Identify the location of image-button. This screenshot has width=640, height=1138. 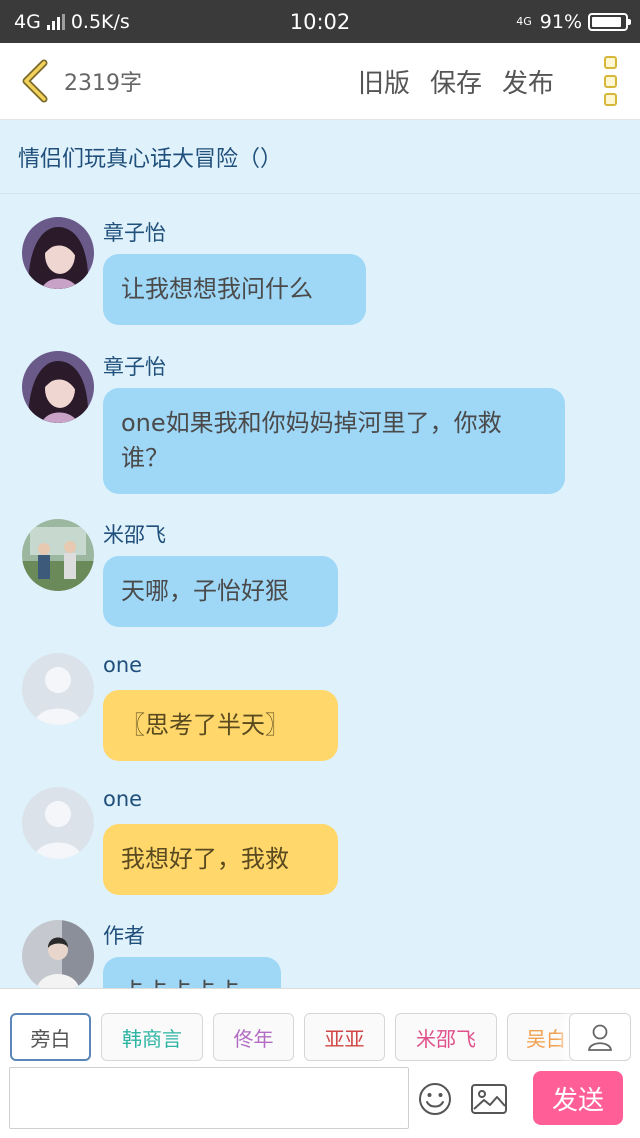
(489, 1099).